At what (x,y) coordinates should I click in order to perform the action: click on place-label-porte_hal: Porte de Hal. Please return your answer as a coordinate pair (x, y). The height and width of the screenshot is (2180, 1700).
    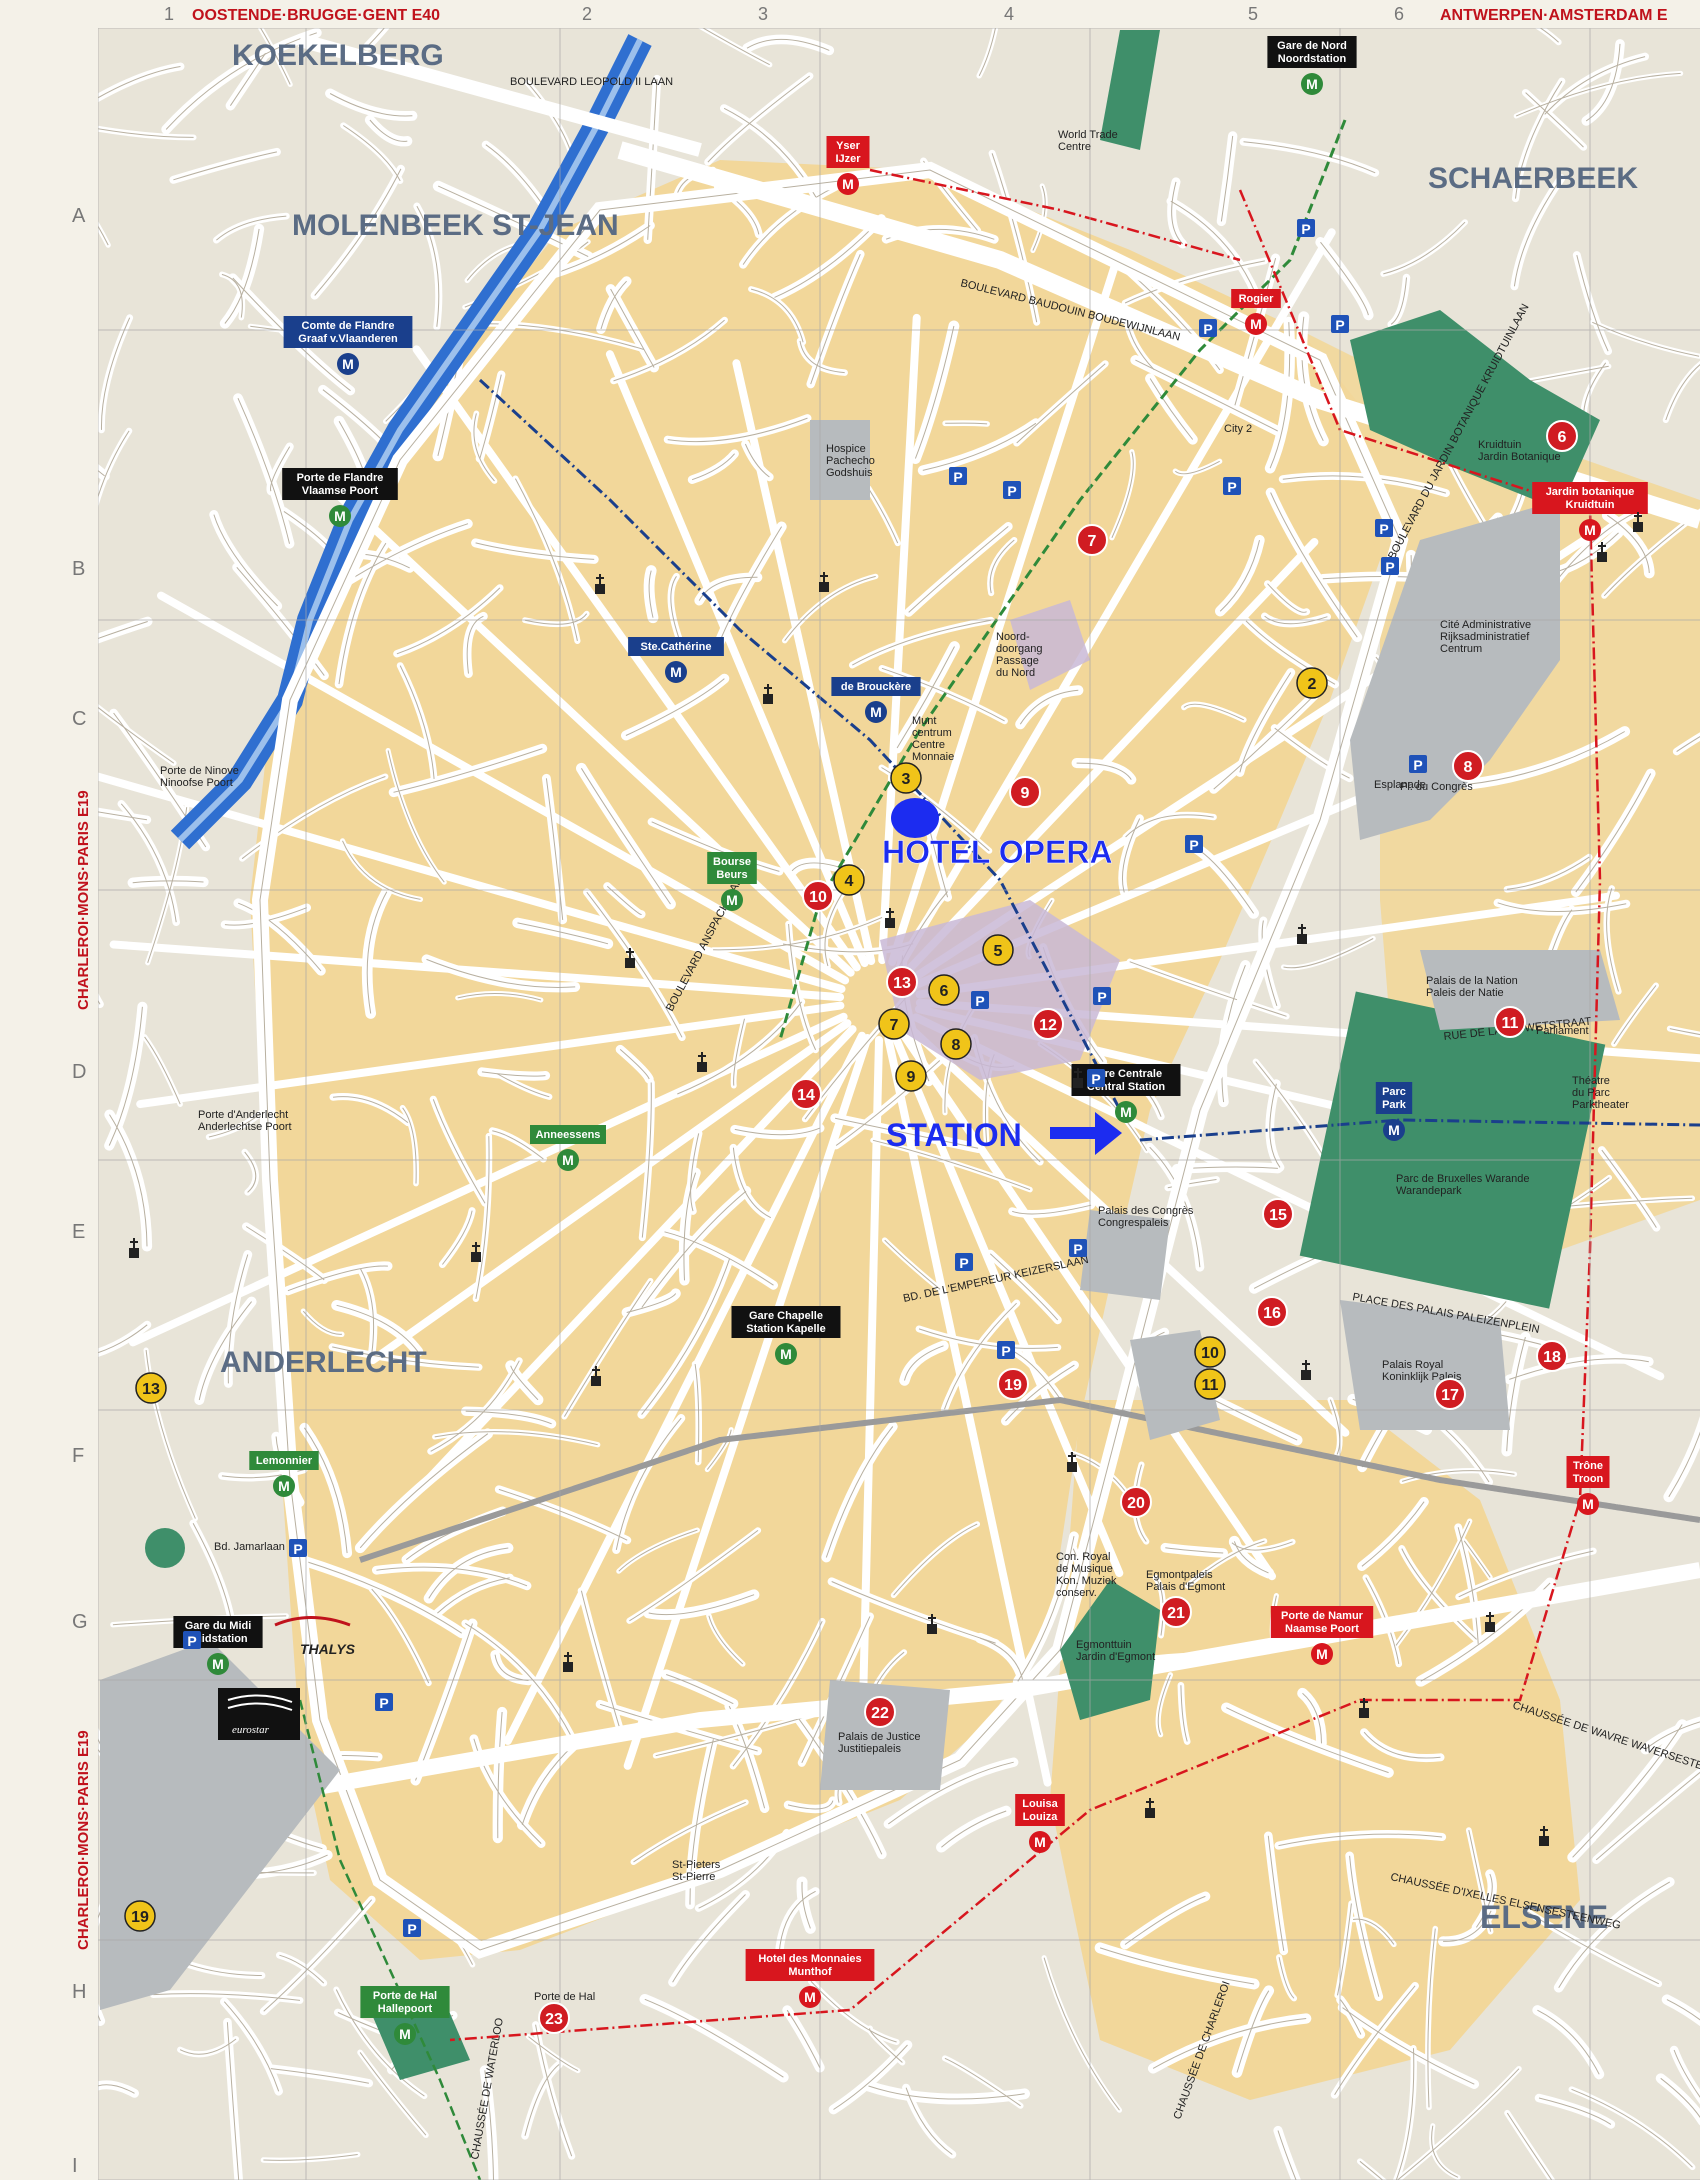
    Looking at the image, I should click on (564, 1997).